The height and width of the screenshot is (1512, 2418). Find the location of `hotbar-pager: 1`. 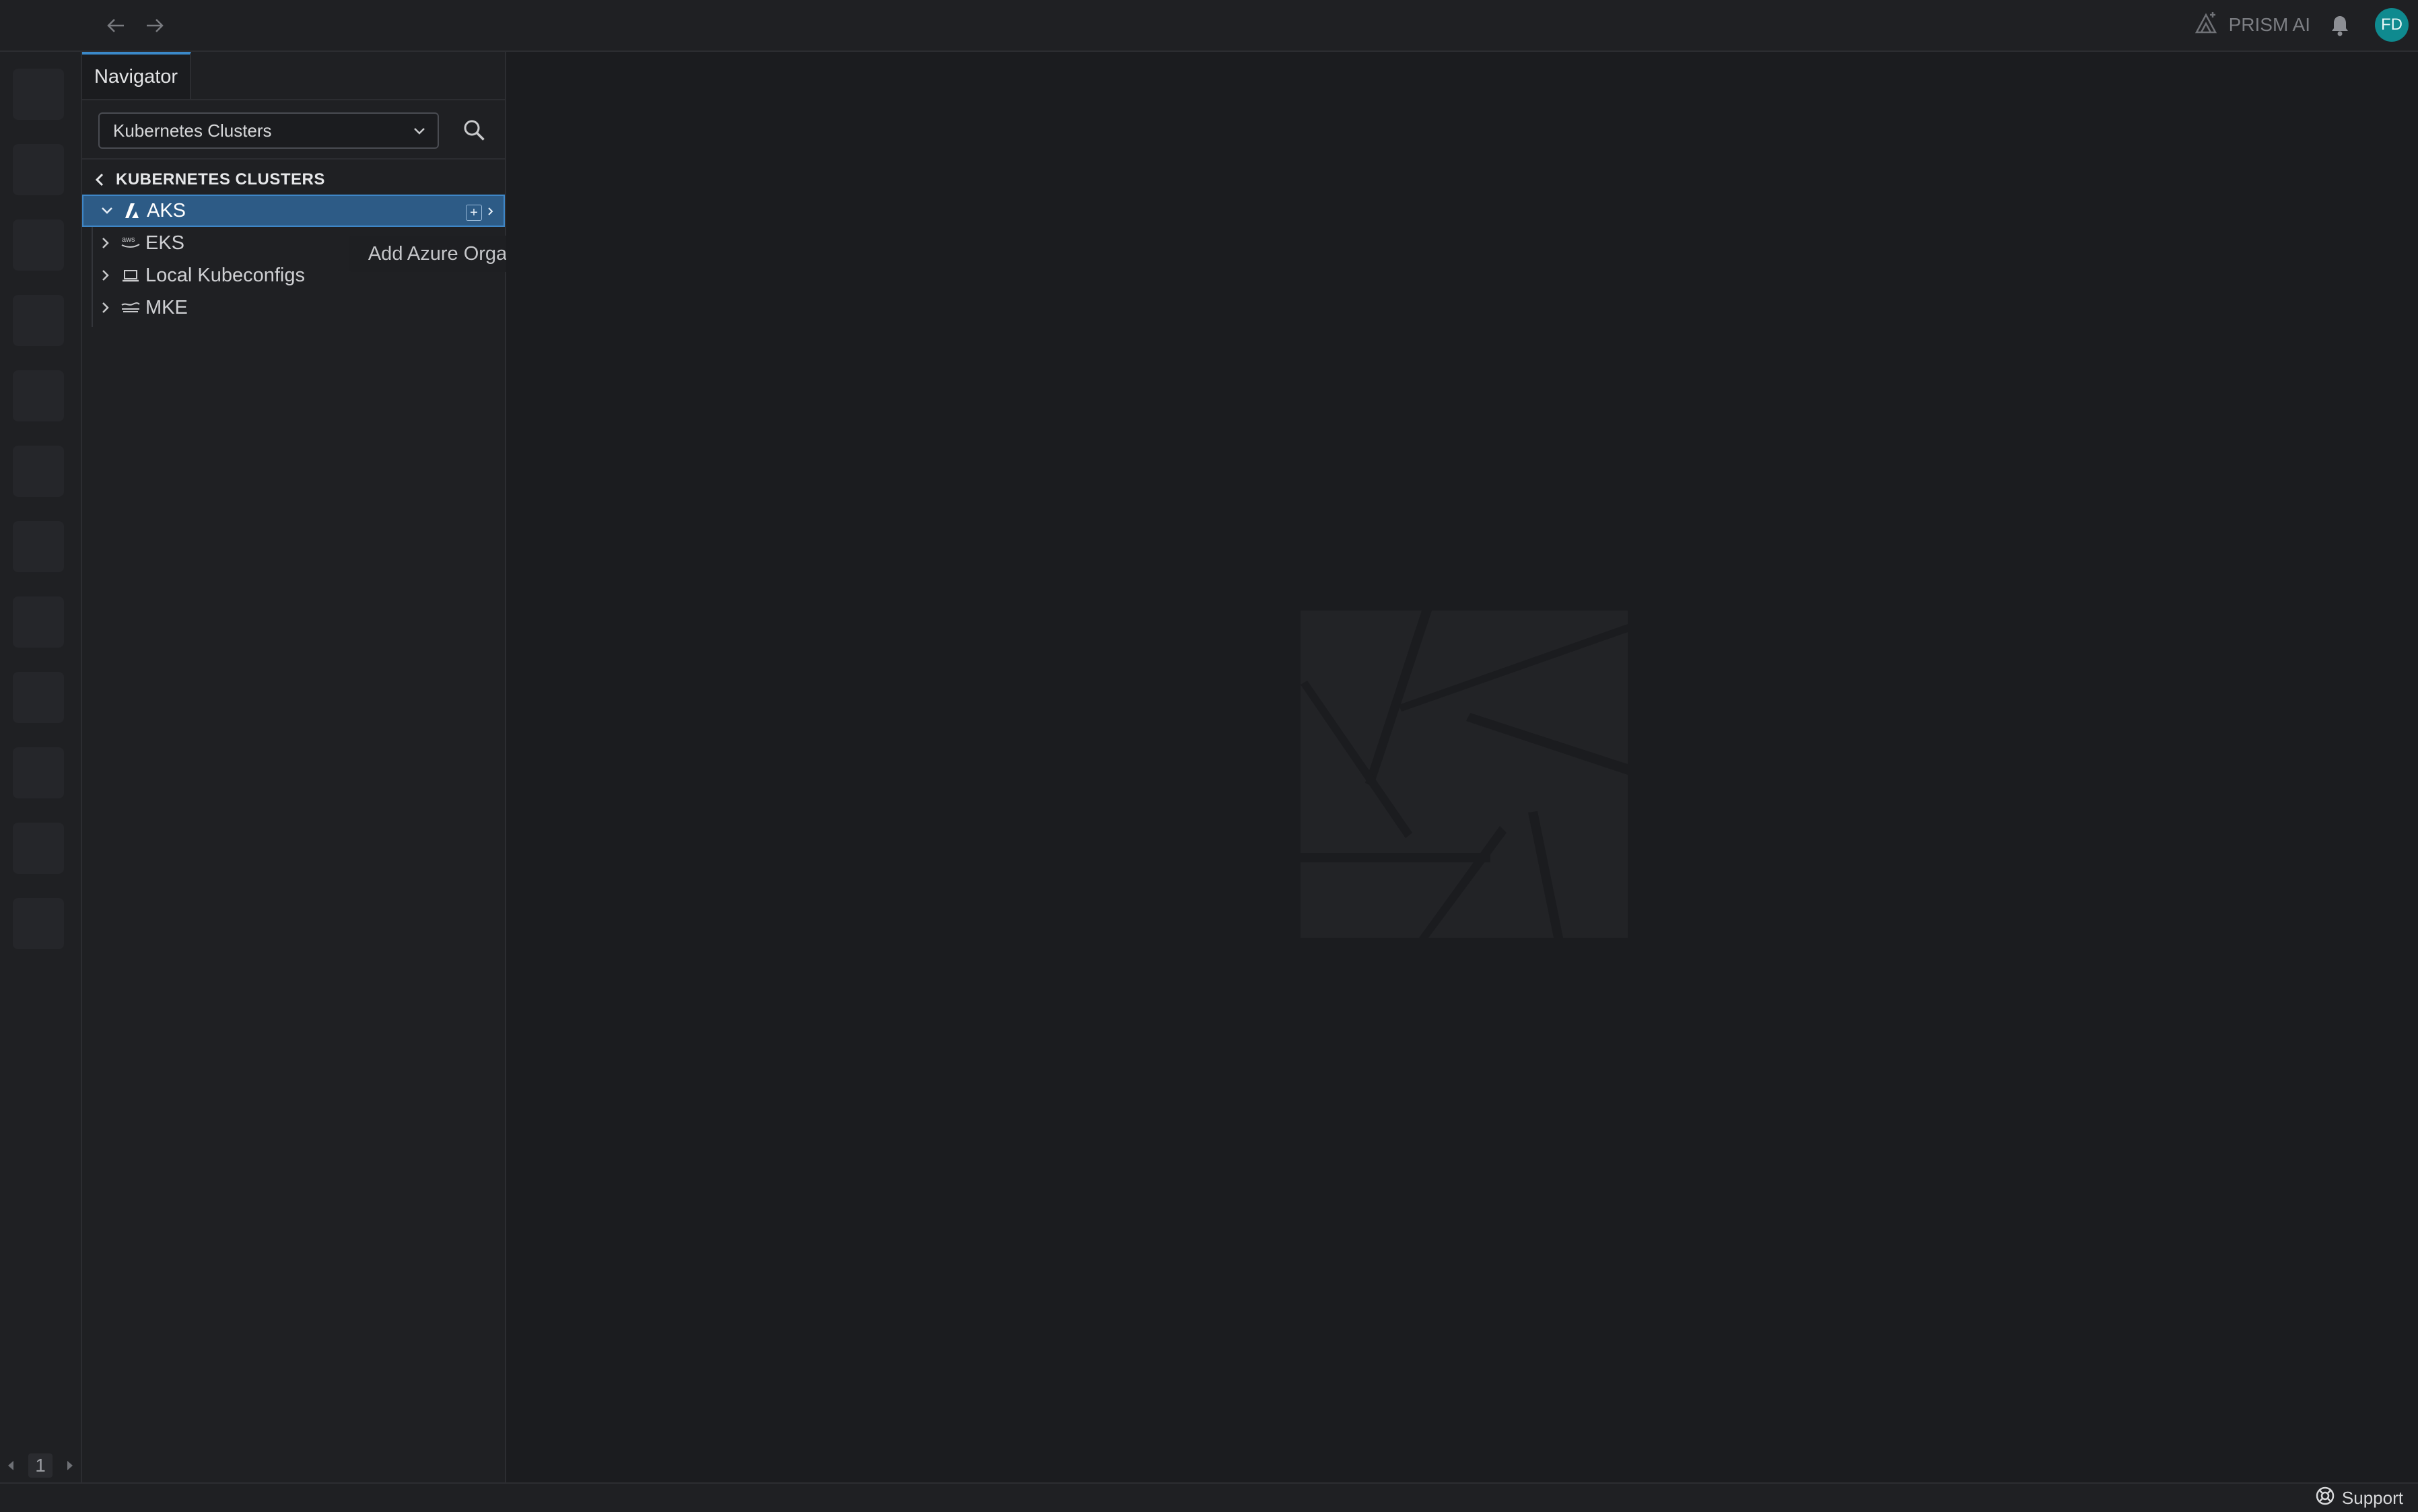

hotbar-pager: 1 is located at coordinates (41, 1465).